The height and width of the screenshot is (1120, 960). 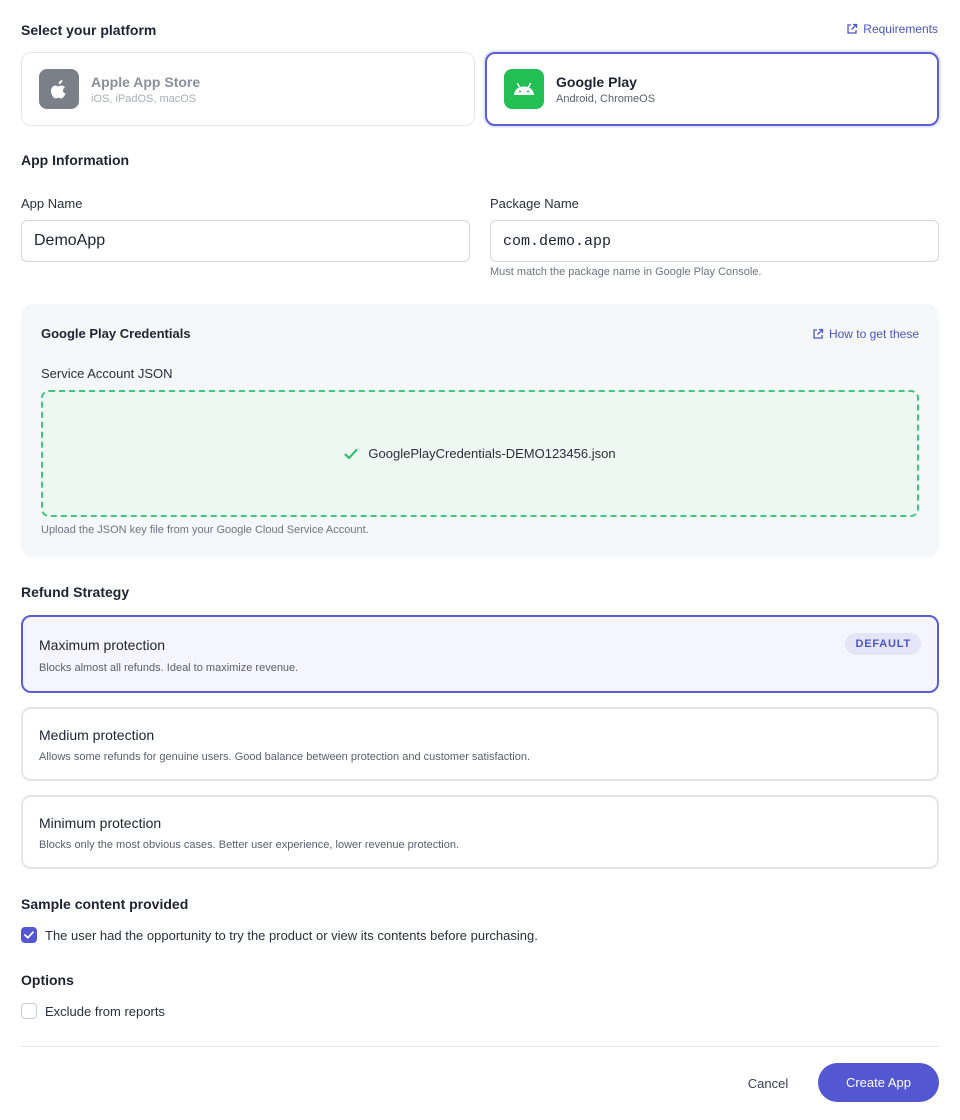 What do you see at coordinates (29, 1011) in the screenshot?
I see `exclude-reports-checkbox` at bounding box center [29, 1011].